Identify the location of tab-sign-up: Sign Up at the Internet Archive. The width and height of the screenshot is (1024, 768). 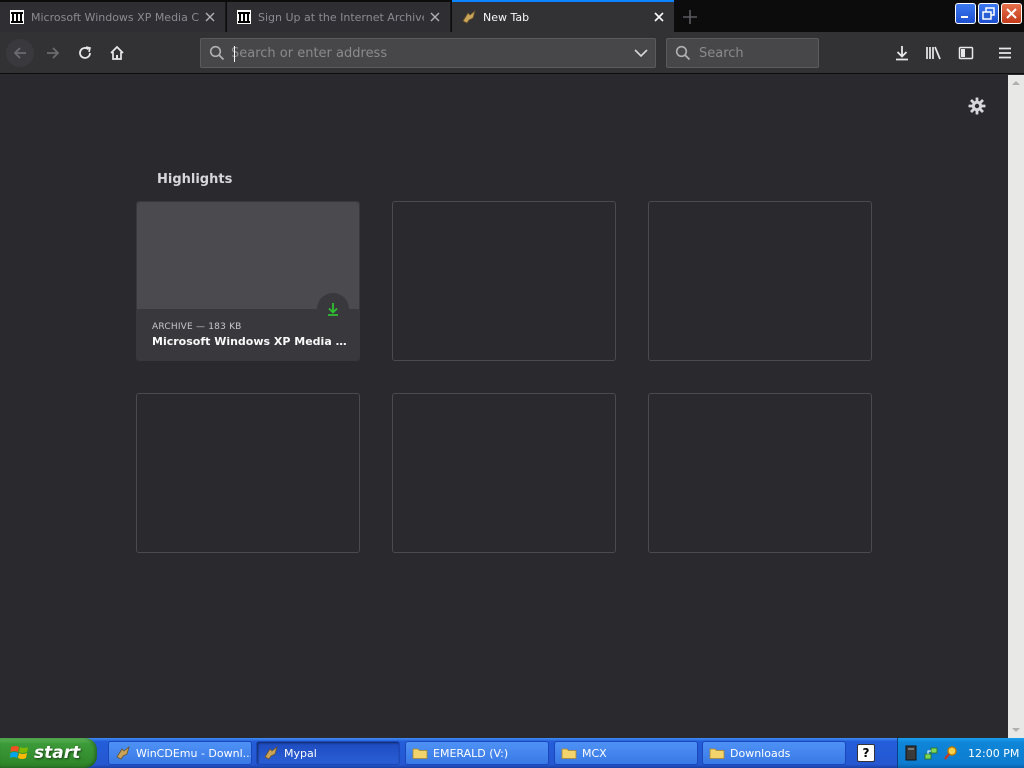
(339, 17).